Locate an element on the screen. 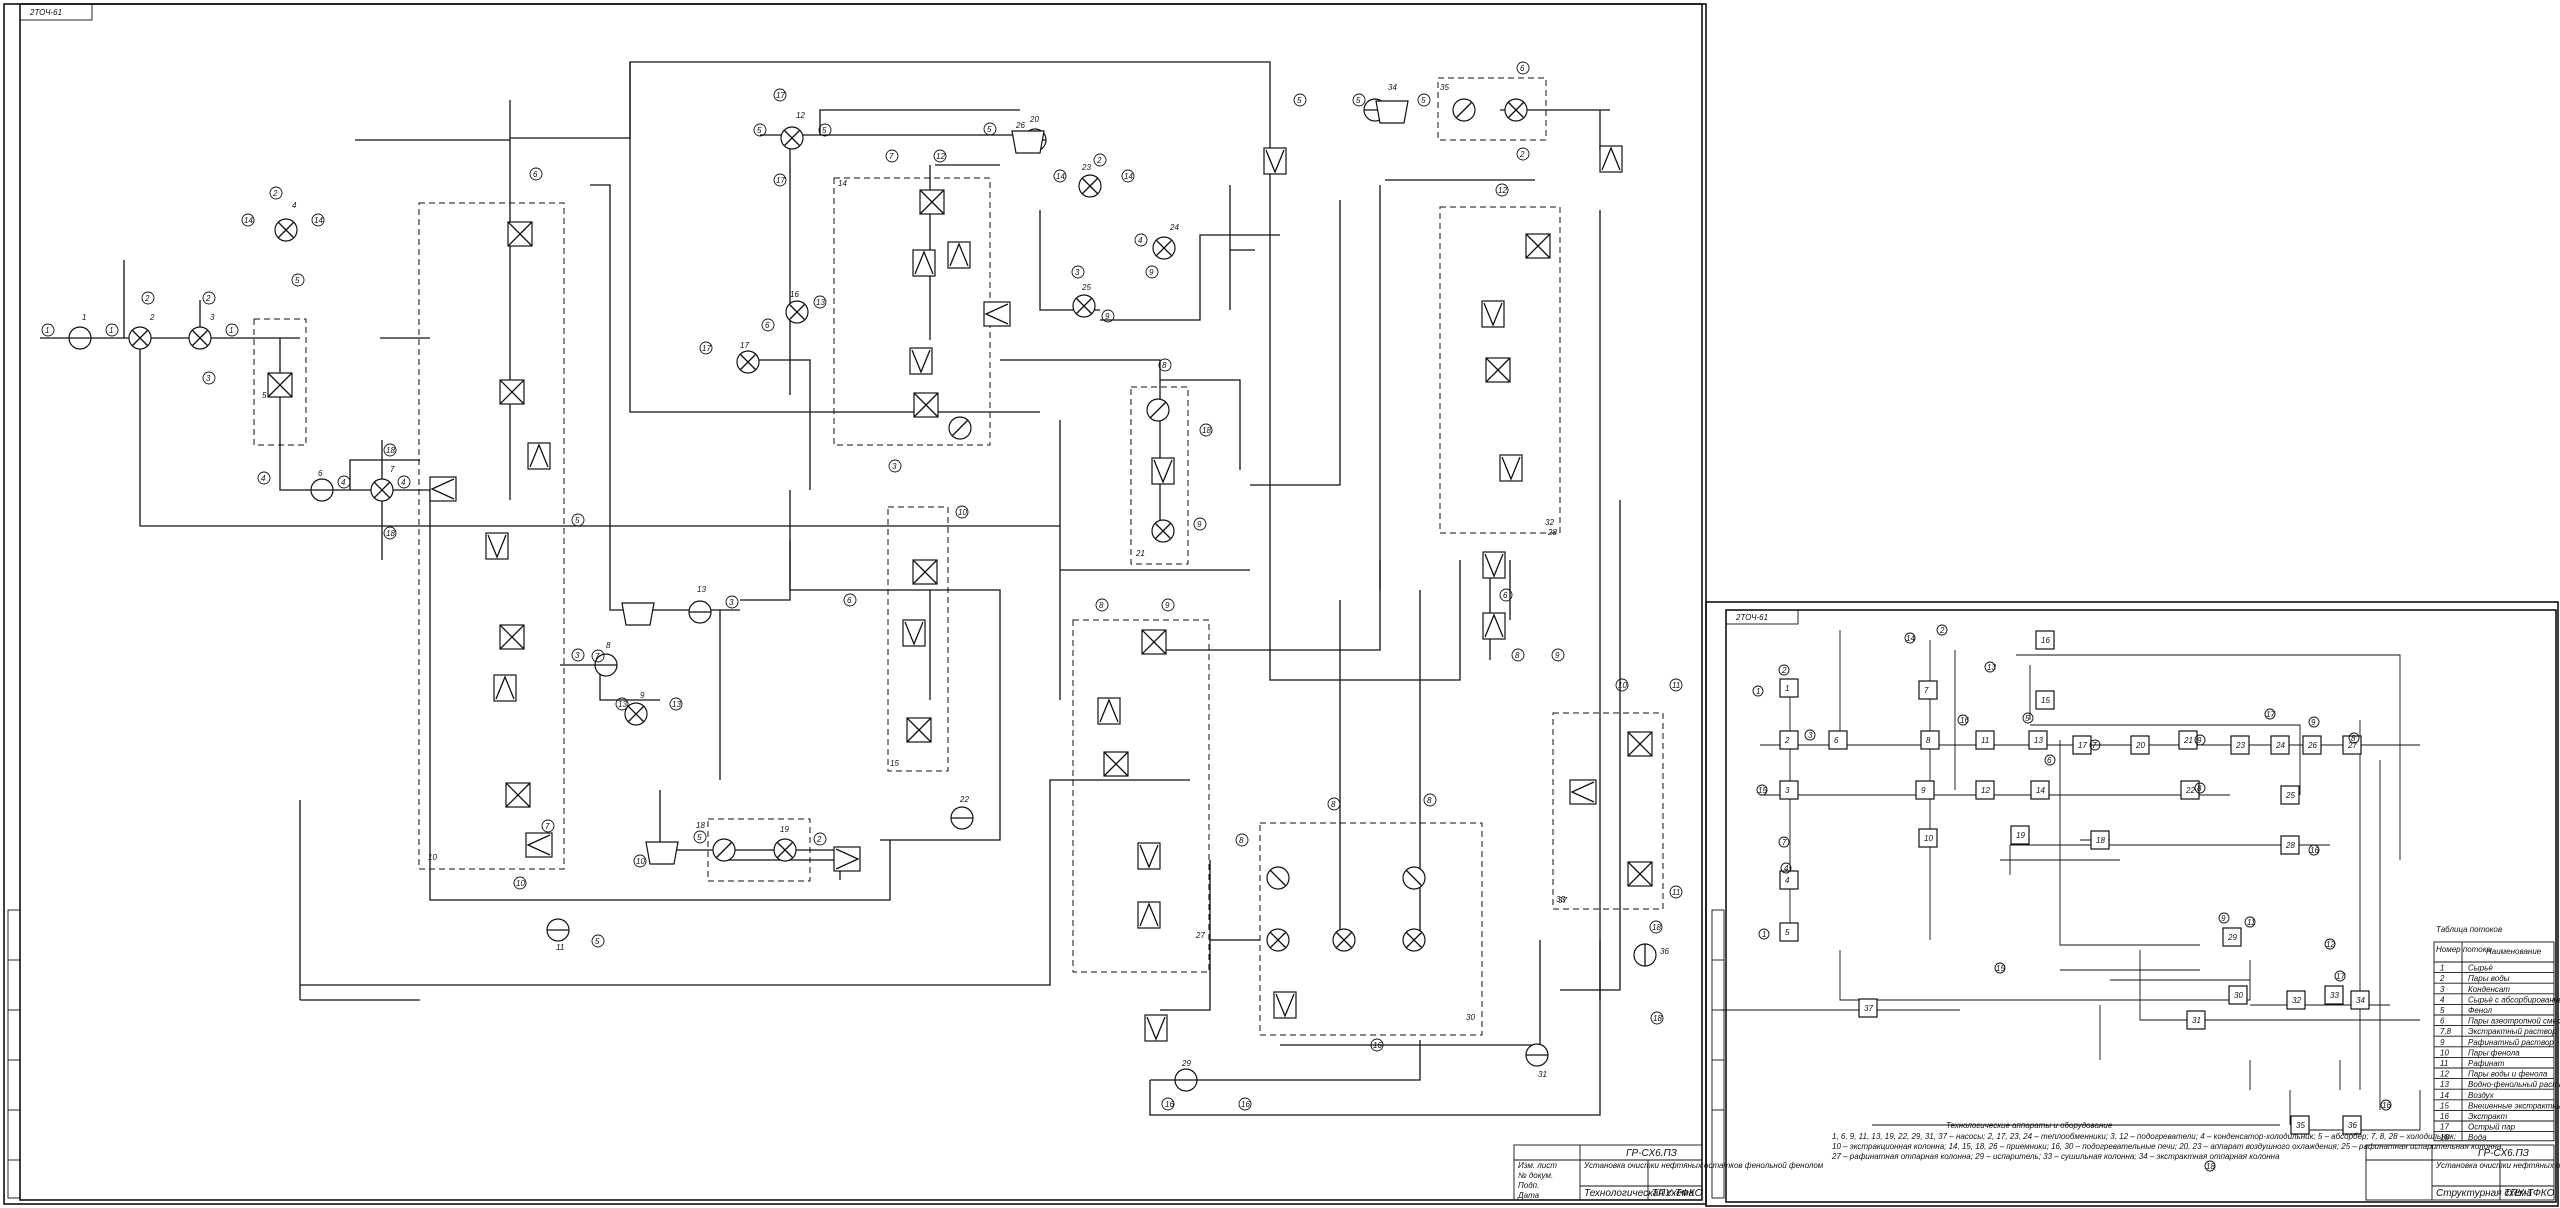  exchanger-16-icon is located at coordinates (797, 312).